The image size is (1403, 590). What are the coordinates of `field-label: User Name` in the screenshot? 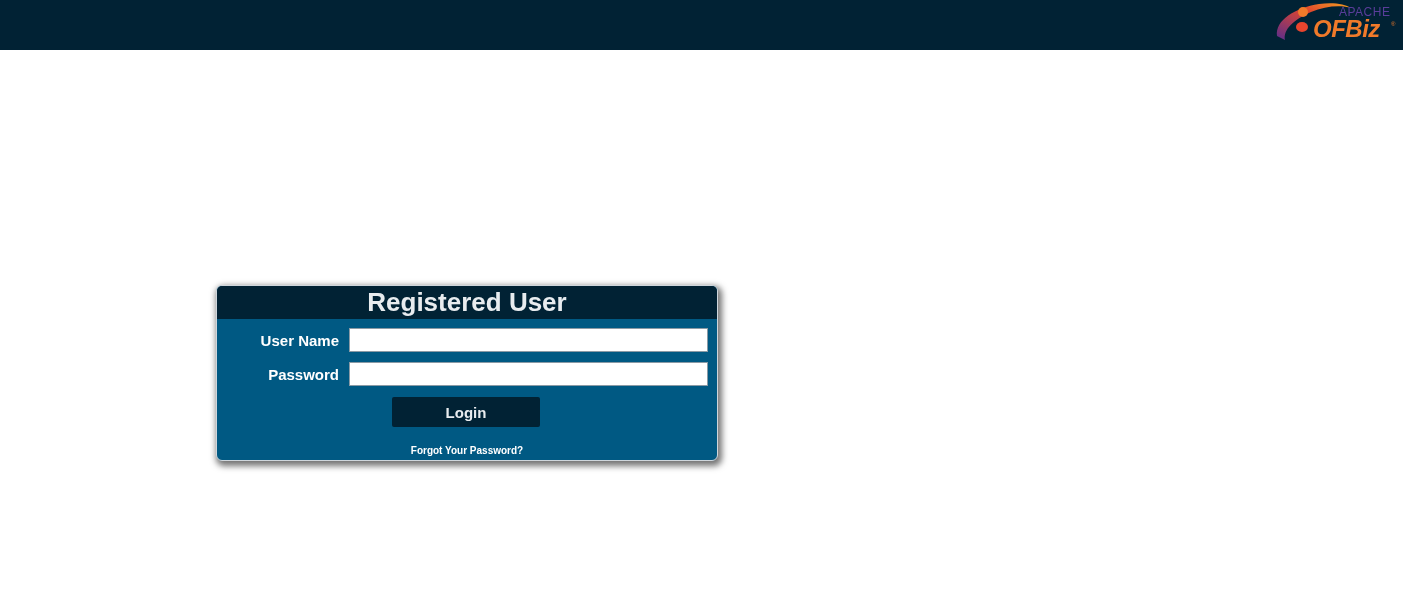 It's located at (299, 340).